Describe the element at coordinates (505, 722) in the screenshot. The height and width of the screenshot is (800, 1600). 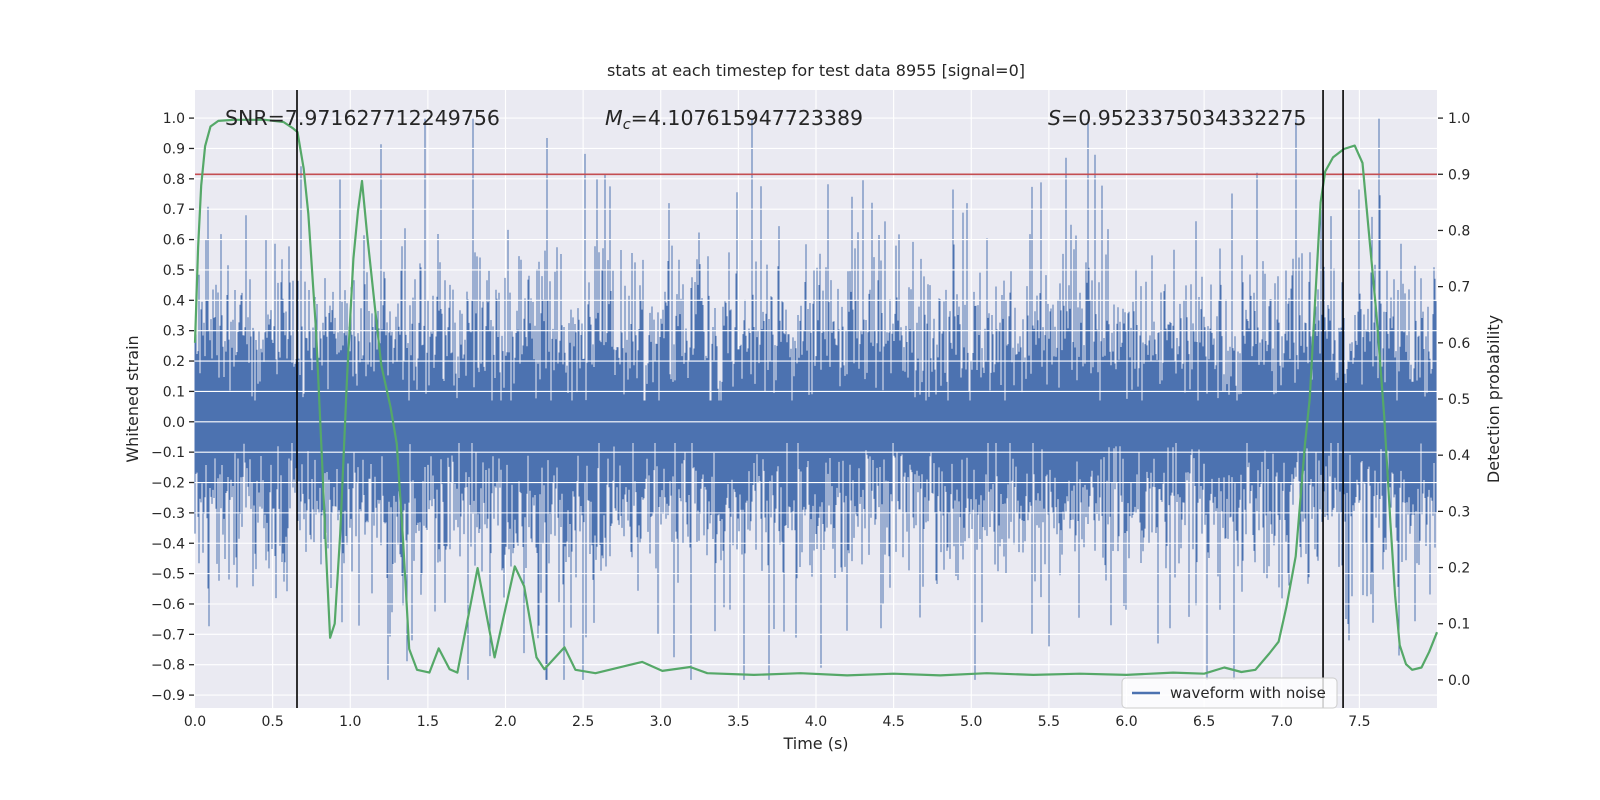
I see `x-tick-label: 2.0` at that location.